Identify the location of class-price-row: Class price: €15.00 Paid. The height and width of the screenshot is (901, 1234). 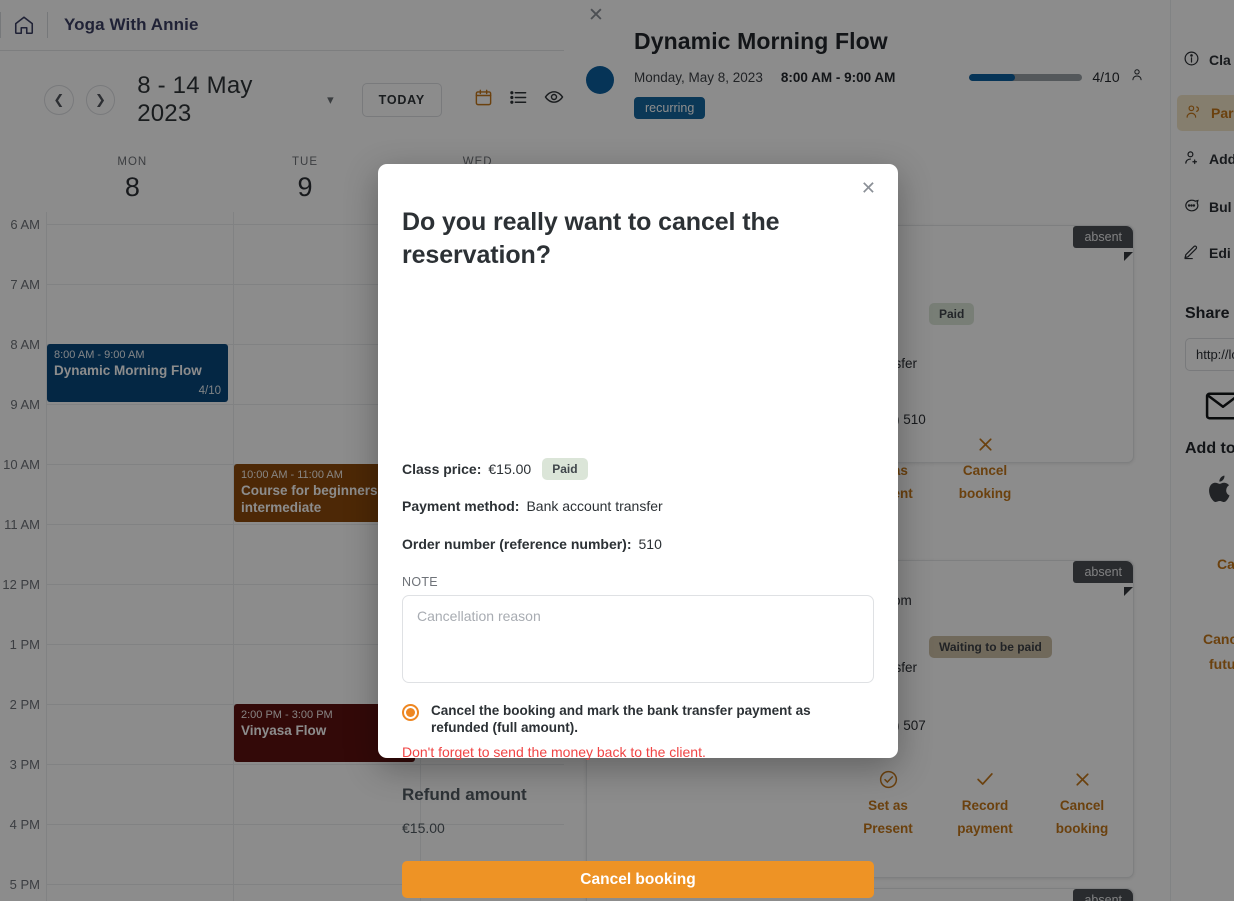
(495, 469).